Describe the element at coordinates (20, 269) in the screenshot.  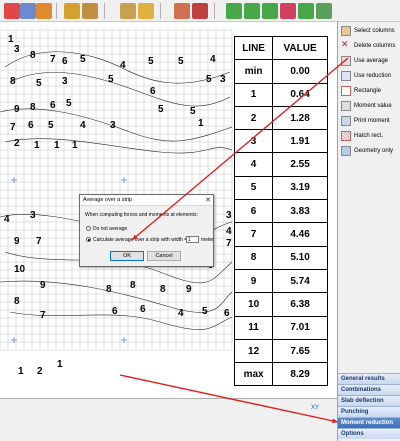
I see `svg-text: 10` at that location.